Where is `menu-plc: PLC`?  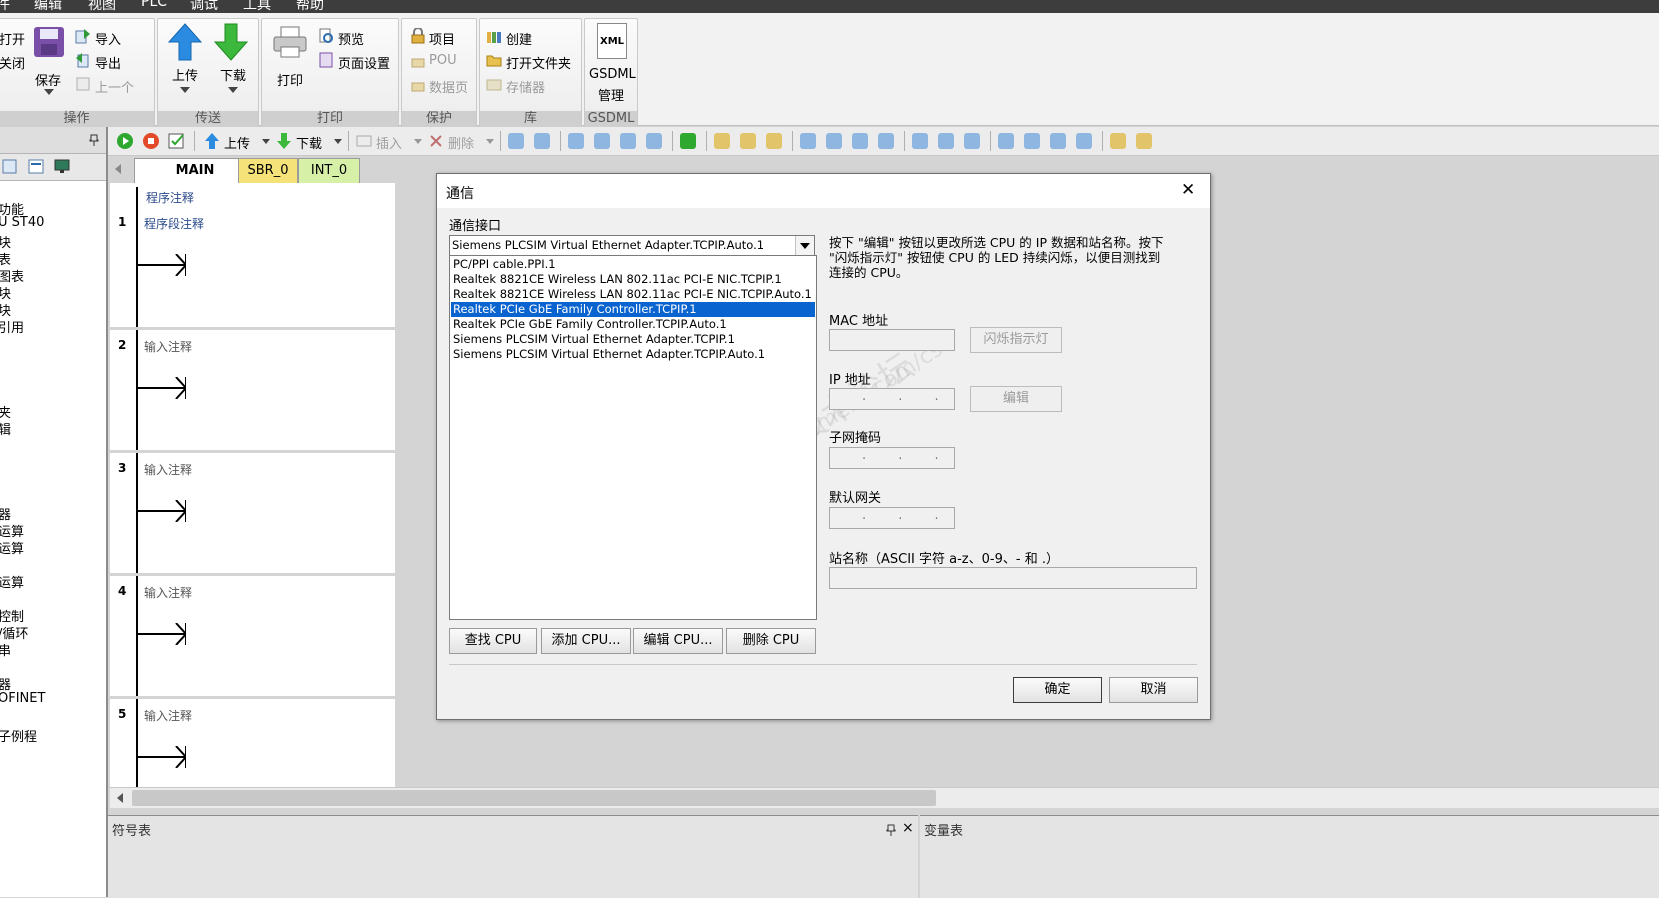
menu-plc: PLC is located at coordinates (154, 5).